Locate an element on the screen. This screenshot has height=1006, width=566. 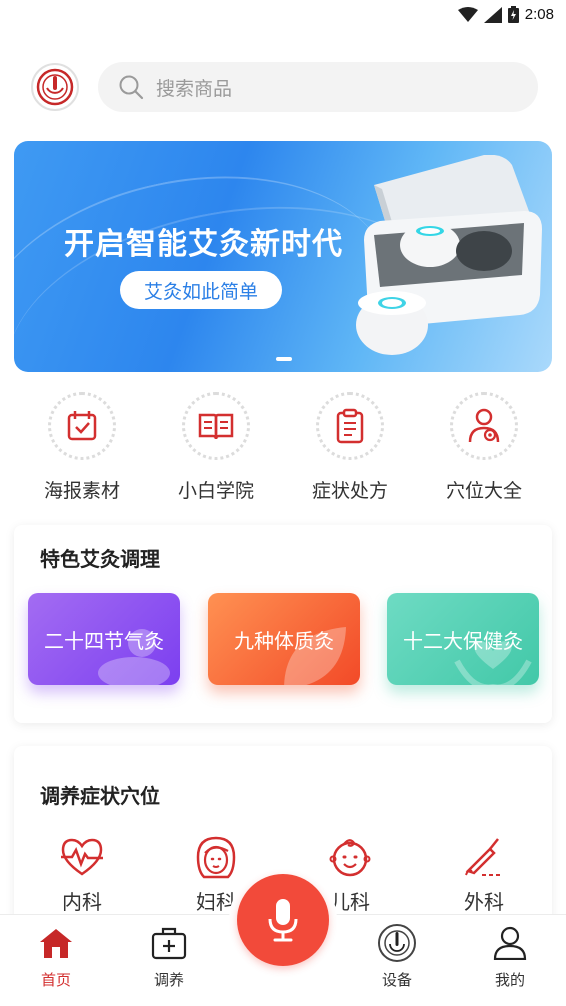
search-bar: 搜索商品 is located at coordinates (318, 87).